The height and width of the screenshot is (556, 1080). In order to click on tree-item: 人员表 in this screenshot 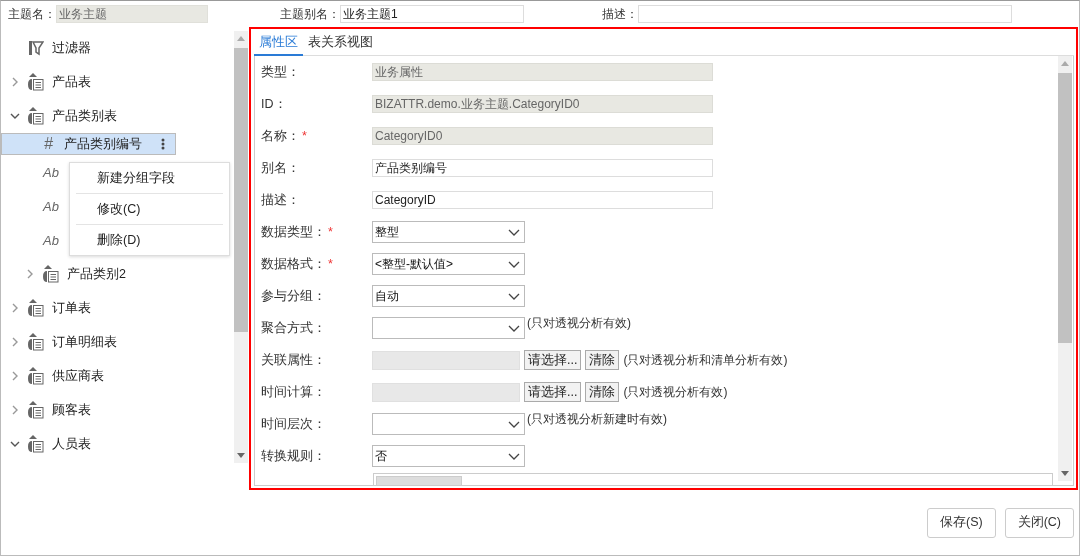, I will do `click(117, 444)`.